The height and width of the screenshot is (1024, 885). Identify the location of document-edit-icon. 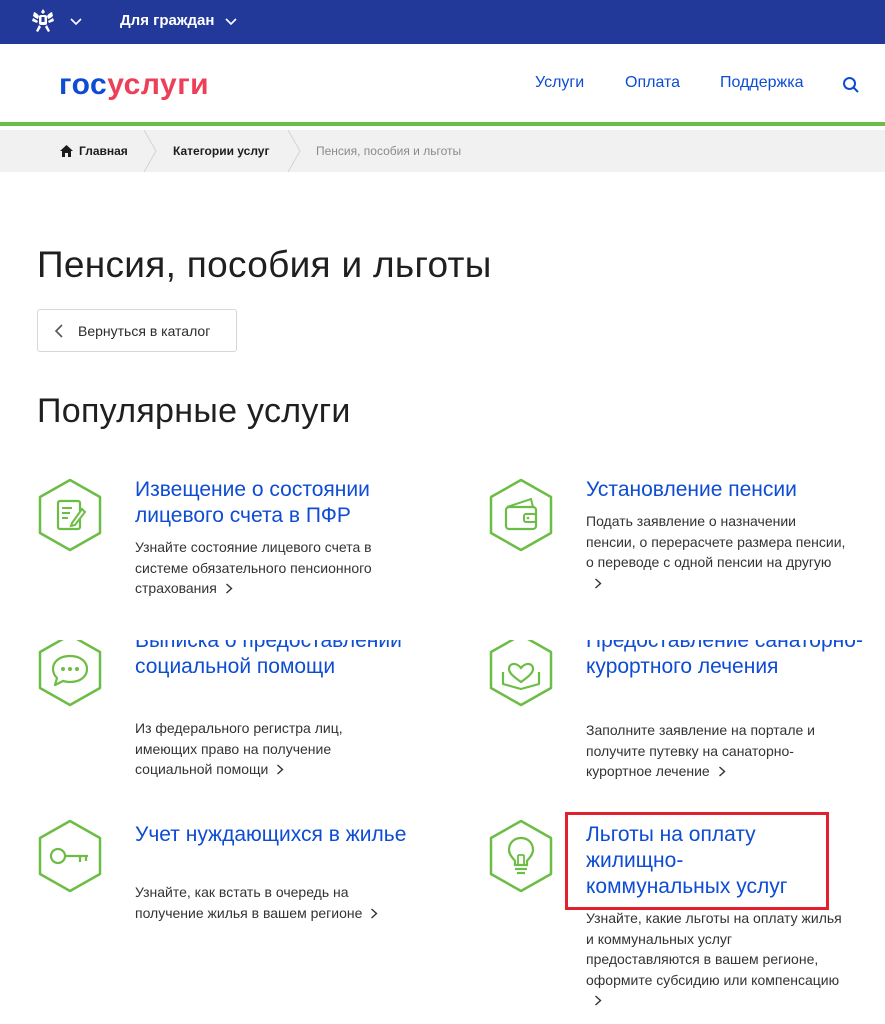
(70, 515).